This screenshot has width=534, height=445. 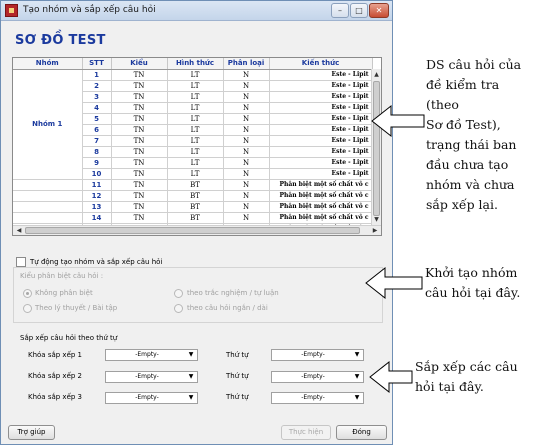 What do you see at coordinates (395, 249) in the screenshot?
I see `annotation-arrows` at bounding box center [395, 249].